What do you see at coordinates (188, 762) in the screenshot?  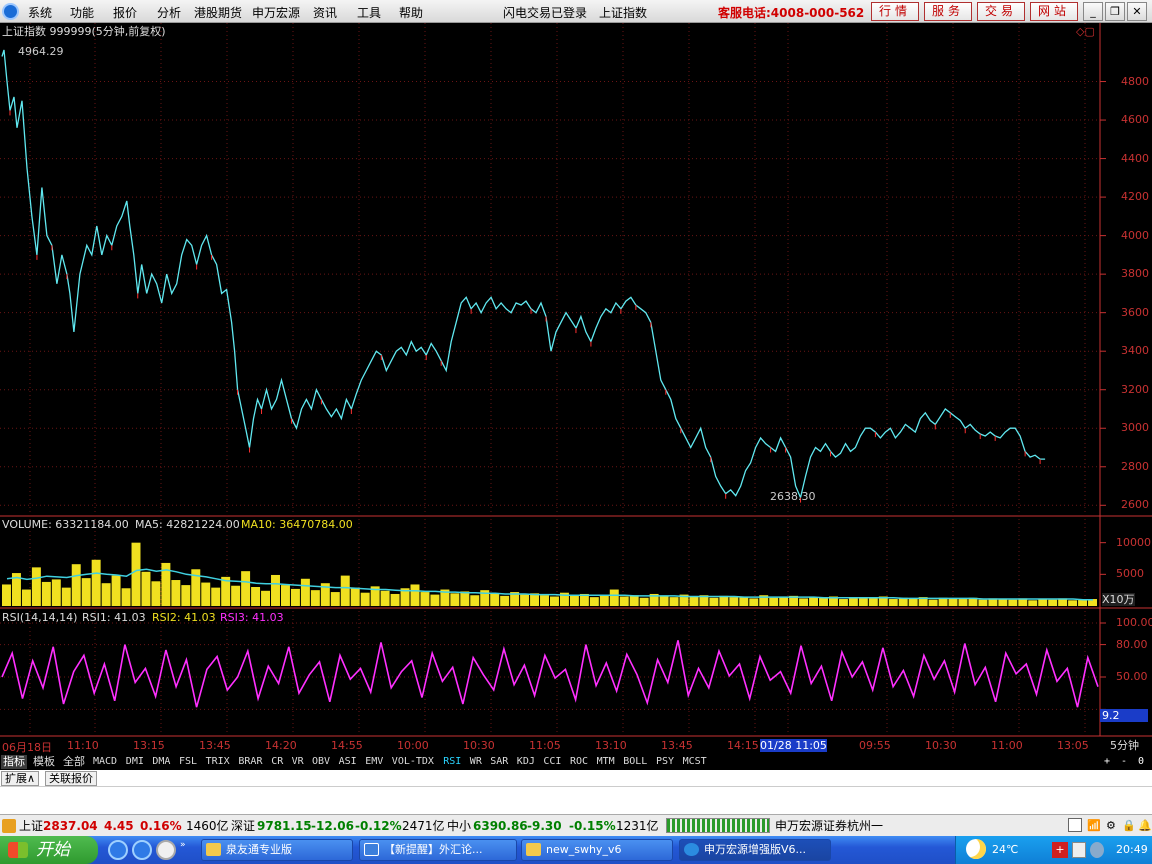 I see `indicator-tab: FSL` at bounding box center [188, 762].